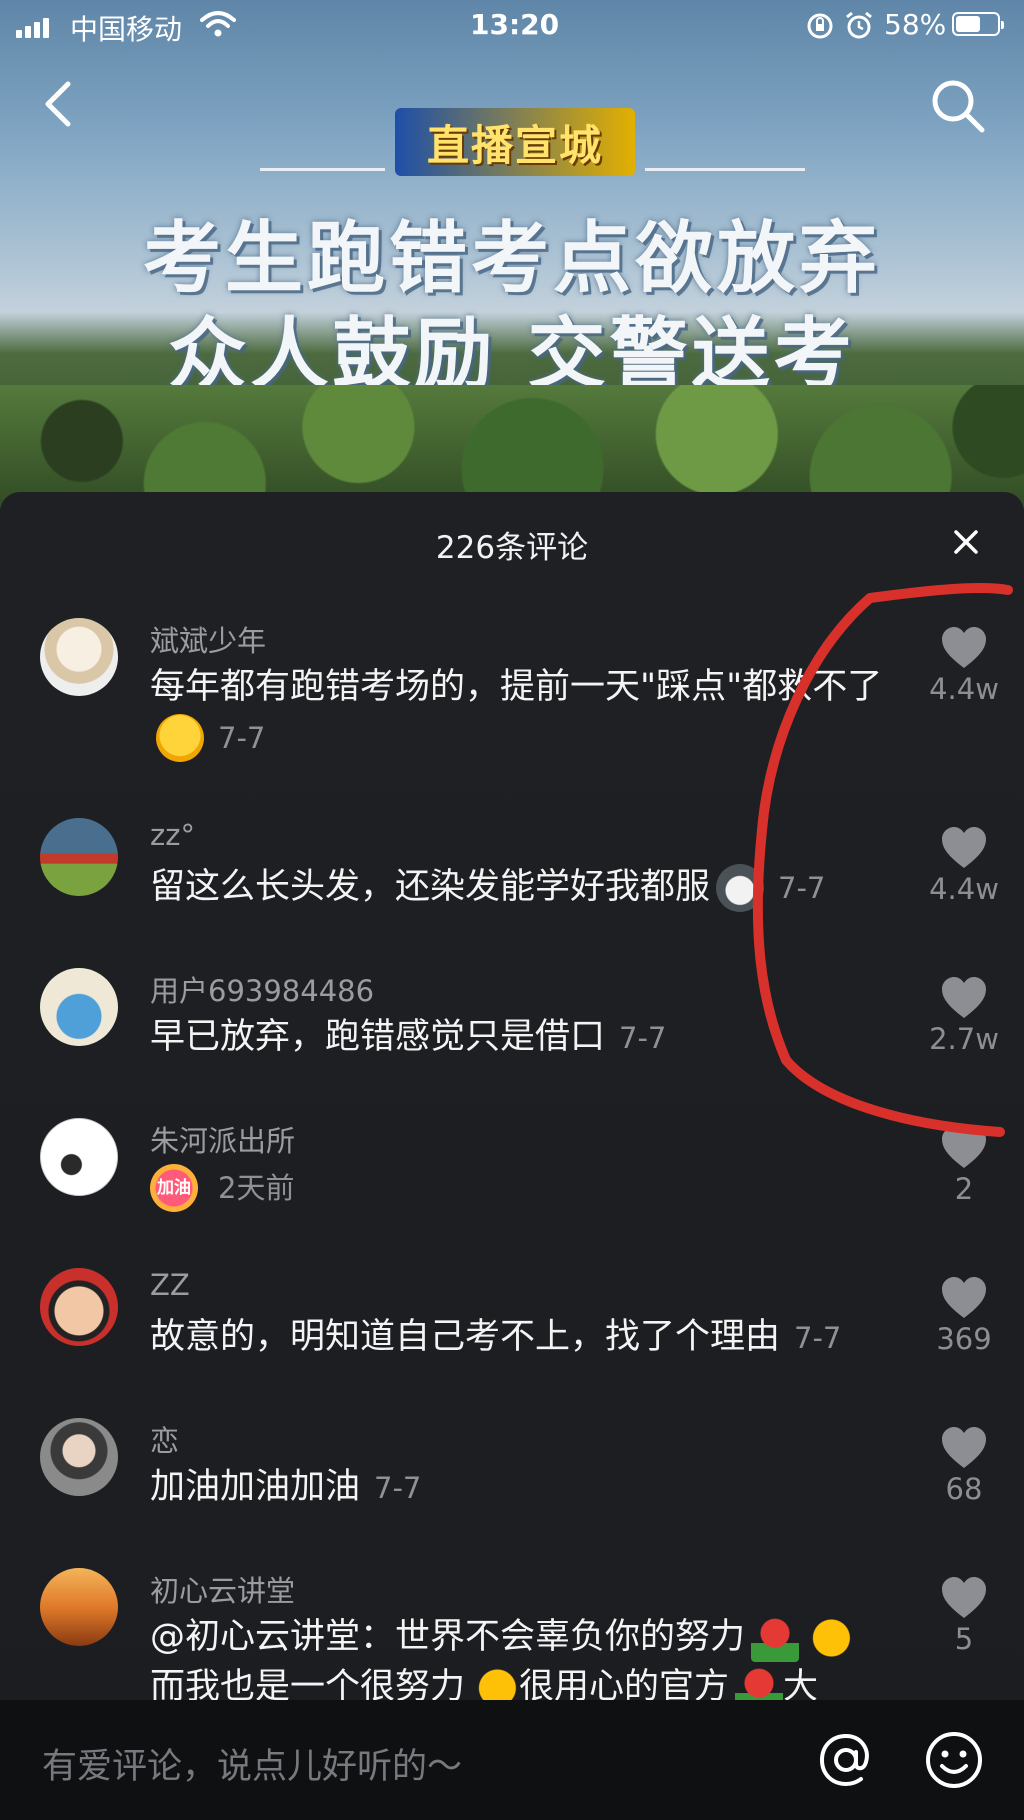 This screenshot has height=1820, width=1024. What do you see at coordinates (262, 989) in the screenshot?
I see `comment-username: 用户693984486` at bounding box center [262, 989].